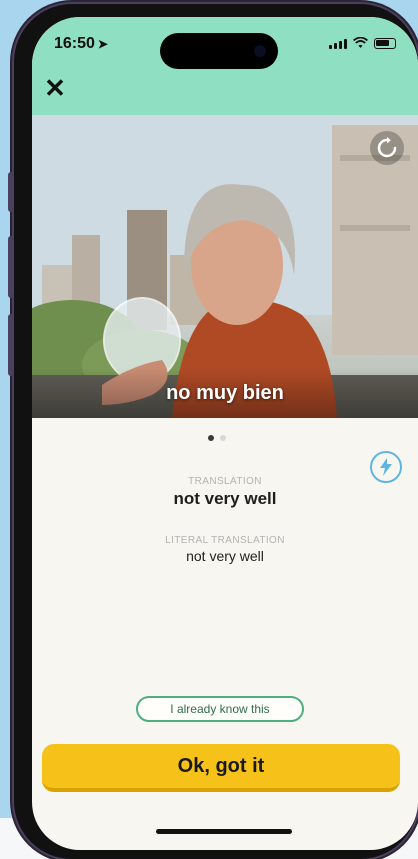  What do you see at coordinates (11, 192) in the screenshot?
I see `mute-switch` at bounding box center [11, 192].